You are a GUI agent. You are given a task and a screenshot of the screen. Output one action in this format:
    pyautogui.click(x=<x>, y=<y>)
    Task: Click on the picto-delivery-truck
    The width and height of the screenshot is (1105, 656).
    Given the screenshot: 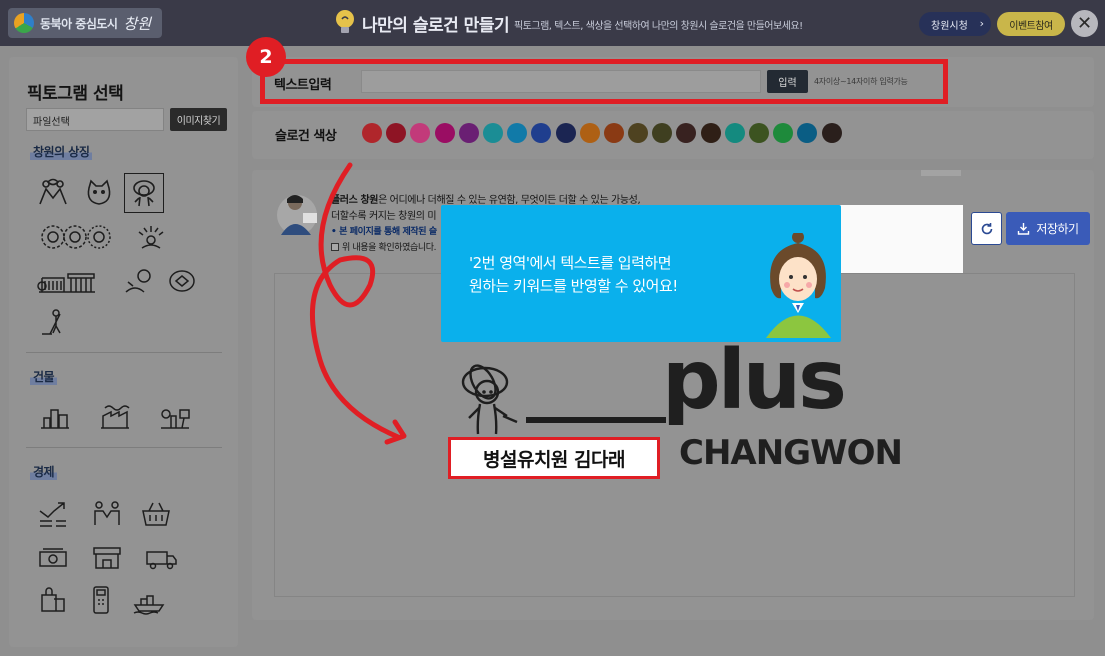 What is the action you would take?
    pyautogui.click(x=161, y=557)
    